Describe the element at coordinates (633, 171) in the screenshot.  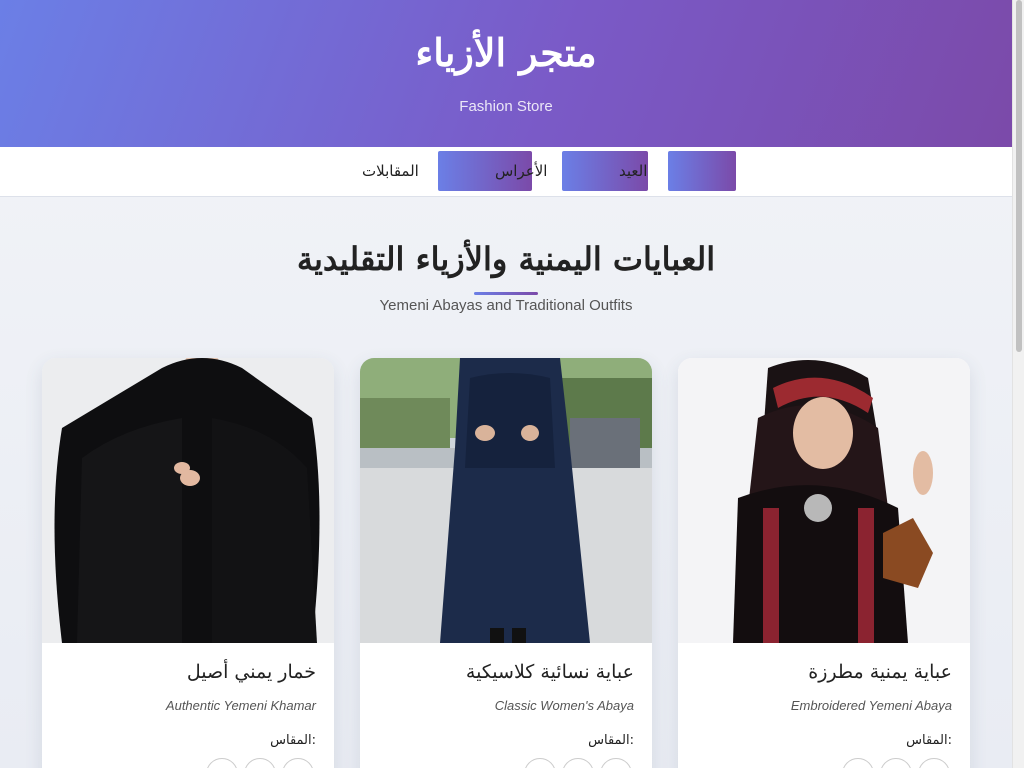
I see `nav-item-eid: العيد` at that location.